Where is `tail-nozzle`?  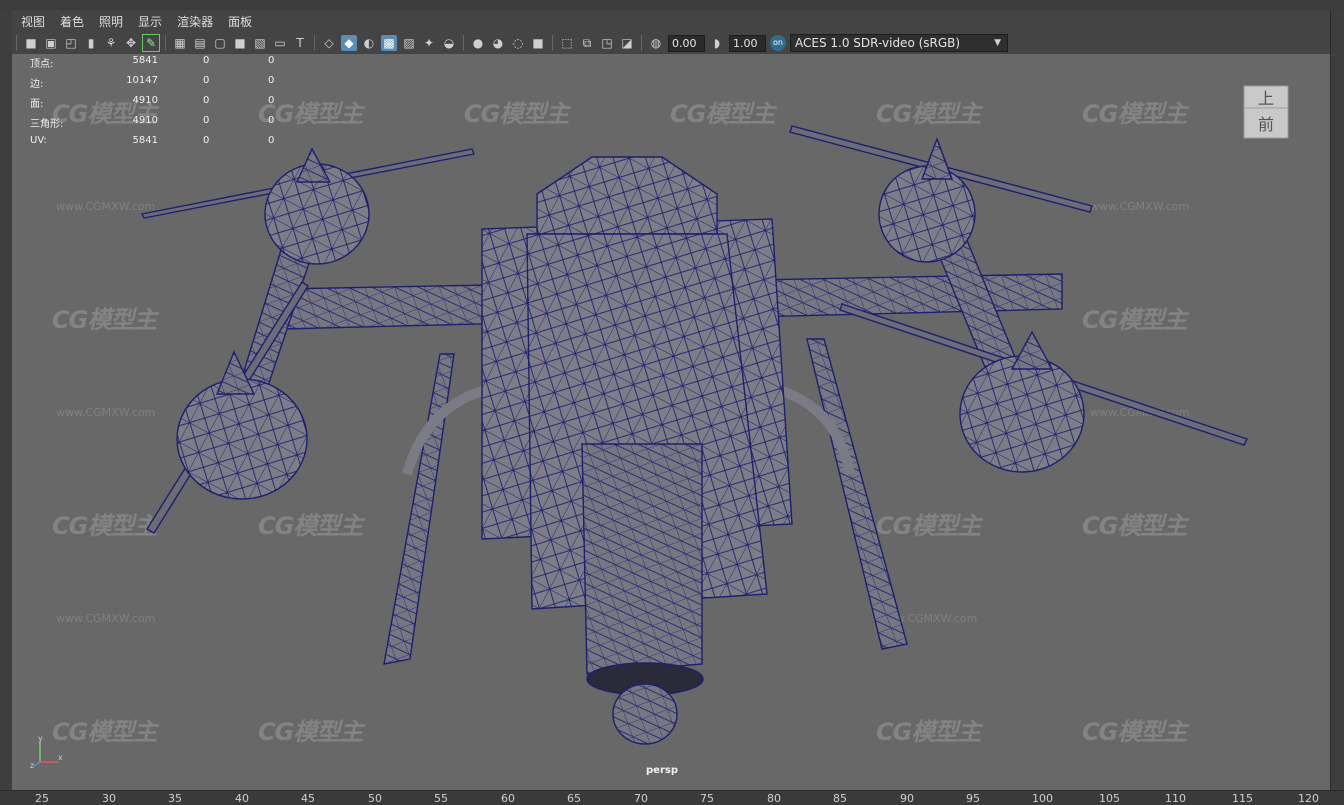 tail-nozzle is located at coordinates (645, 714).